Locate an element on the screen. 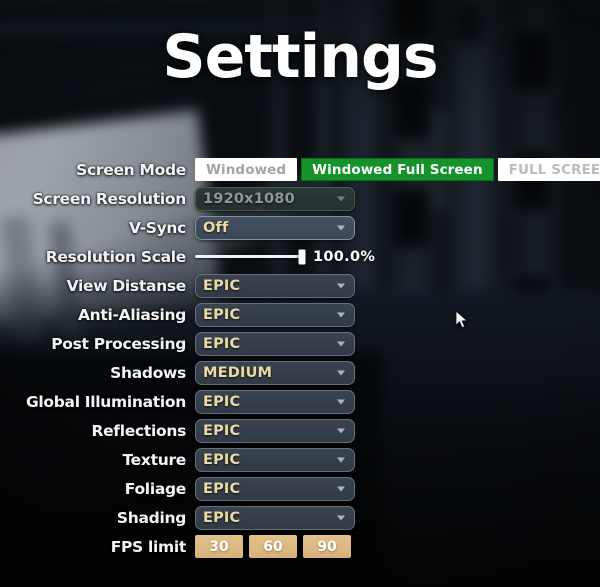 This screenshot has height=587, width=600. setting-row-reflections: Reflections EPIC is located at coordinates (300, 430).